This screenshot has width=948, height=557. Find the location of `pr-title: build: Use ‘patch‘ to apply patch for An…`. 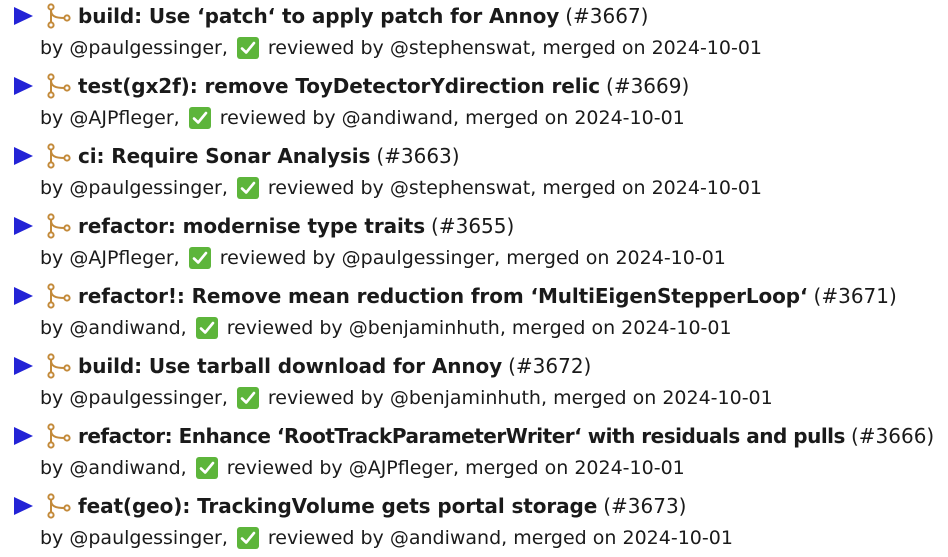

pr-title: build: Use ‘patch‘ to apply patch for An… is located at coordinates (318, 16).